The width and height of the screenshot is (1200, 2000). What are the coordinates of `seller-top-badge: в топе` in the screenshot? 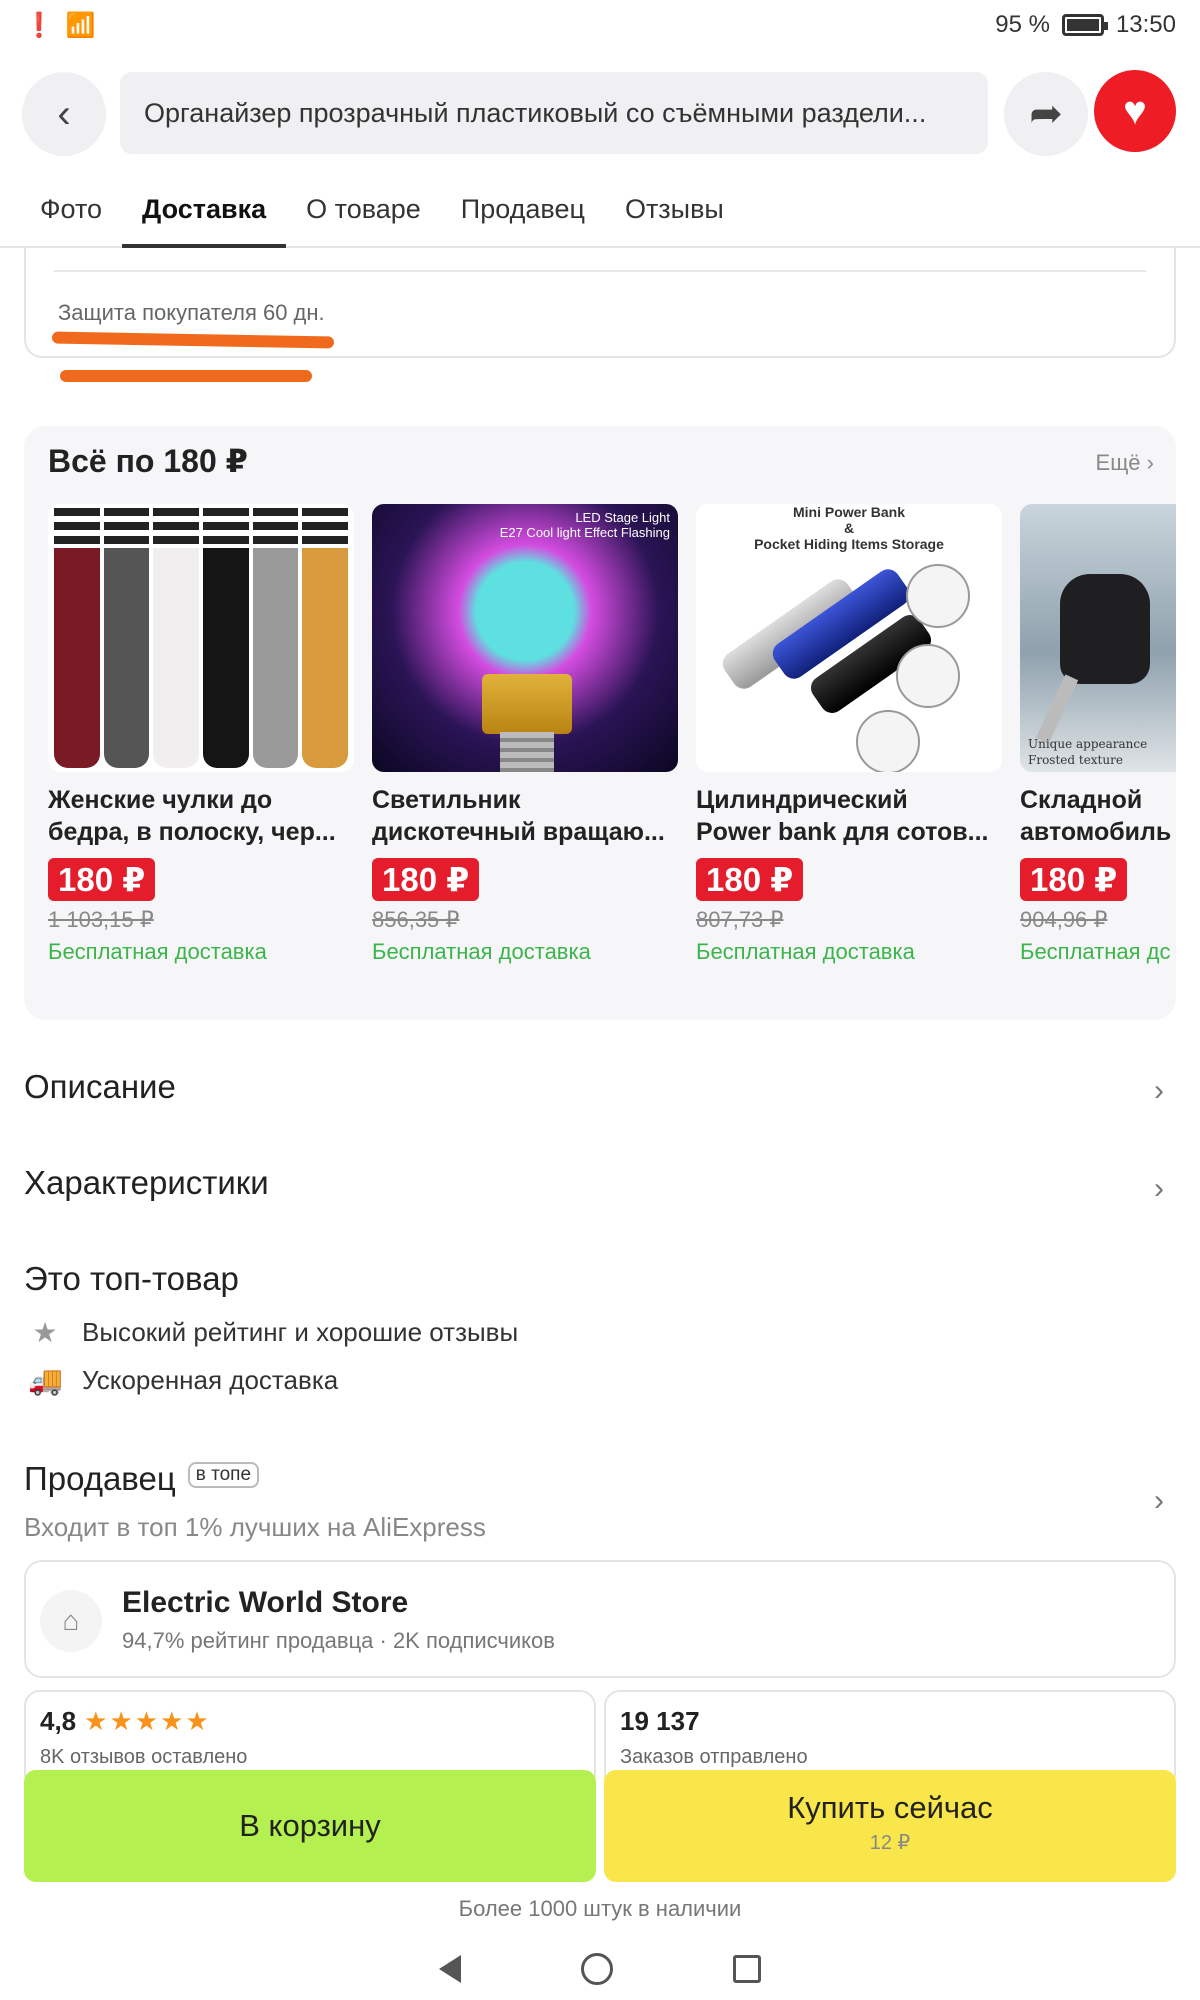 It's located at (223, 1475).